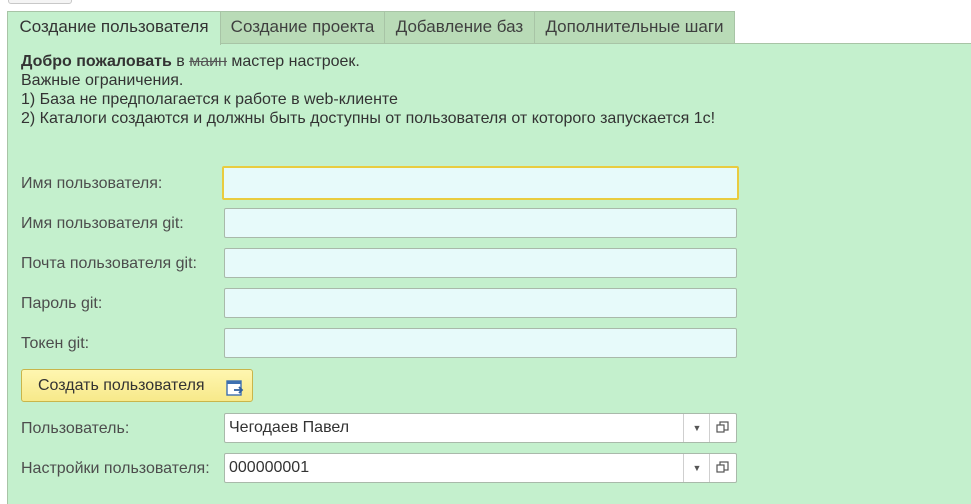 Image resolution: width=971 pixels, height=504 pixels. What do you see at coordinates (302, 27) in the screenshot?
I see `tab-create-project: Создание проекта` at bounding box center [302, 27].